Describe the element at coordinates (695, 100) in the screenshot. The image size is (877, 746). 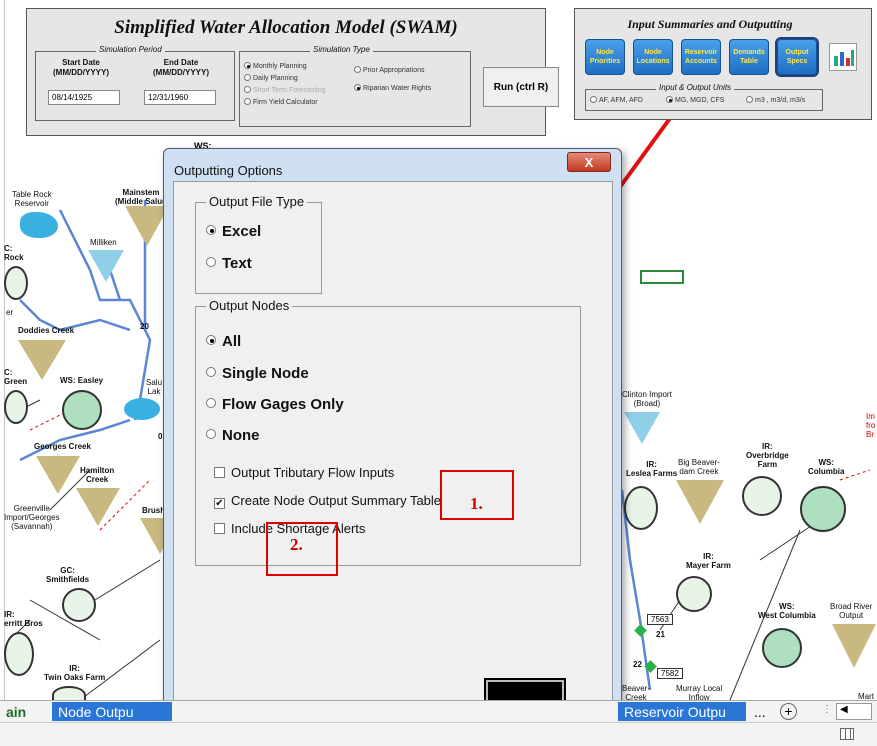
I see `radio-units-mg: MG, MGD, CFS` at that location.